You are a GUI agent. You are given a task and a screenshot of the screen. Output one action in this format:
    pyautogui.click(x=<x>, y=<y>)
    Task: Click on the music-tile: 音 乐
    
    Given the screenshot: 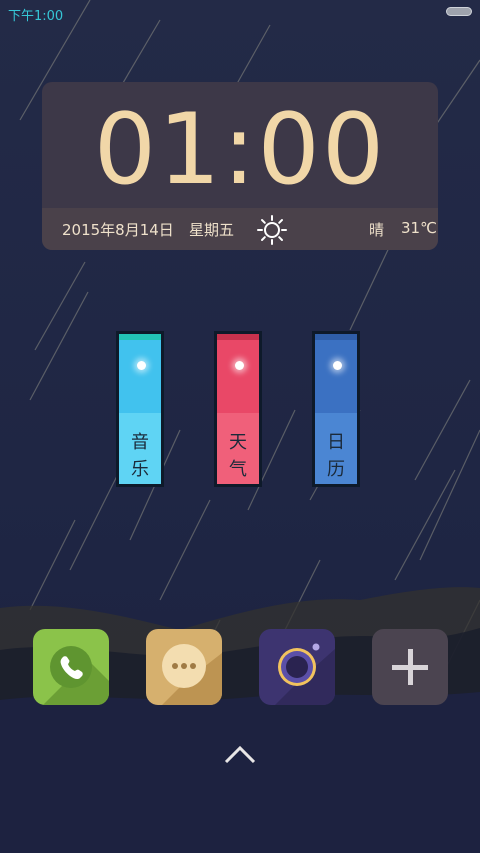 What is the action you would take?
    pyautogui.click(x=140, y=409)
    